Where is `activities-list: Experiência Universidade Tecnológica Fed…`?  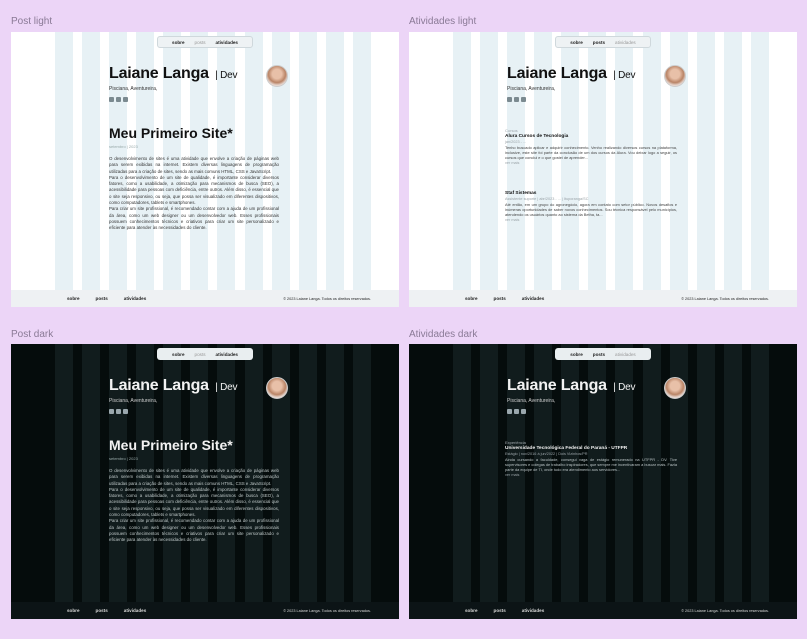 activities-list: Experiência Universidade Tecnológica Fed… is located at coordinates (591, 463).